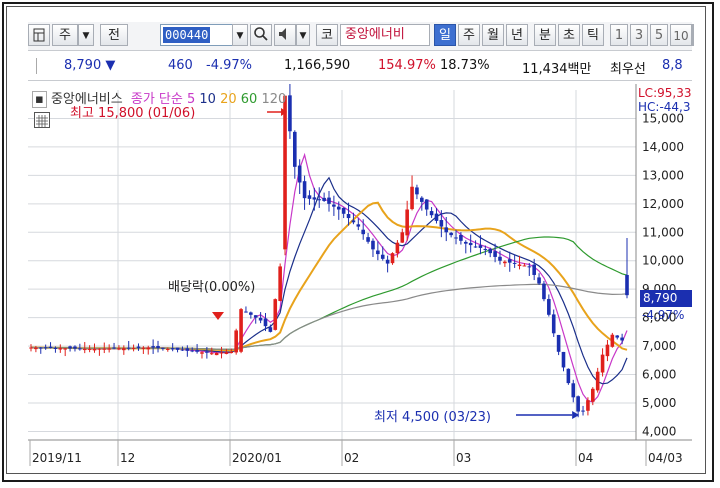 Image resolution: width=720 pixels, height=488 pixels. Describe the element at coordinates (42, 120) in the screenshot. I see `grid-toggle-icon` at that location.